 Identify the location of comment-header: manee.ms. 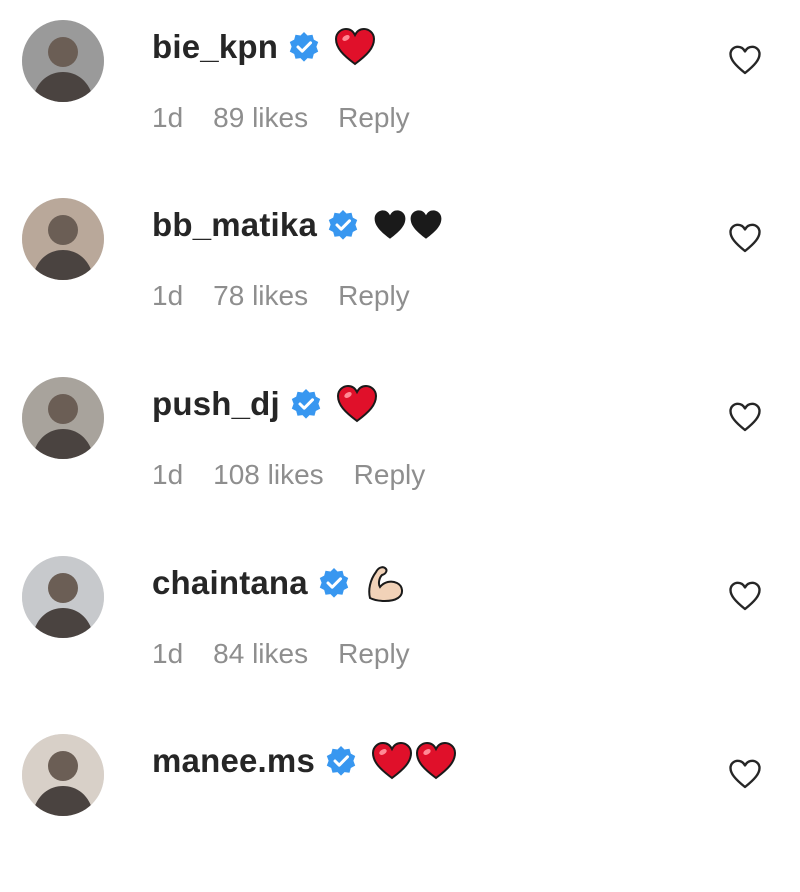
(304, 761).